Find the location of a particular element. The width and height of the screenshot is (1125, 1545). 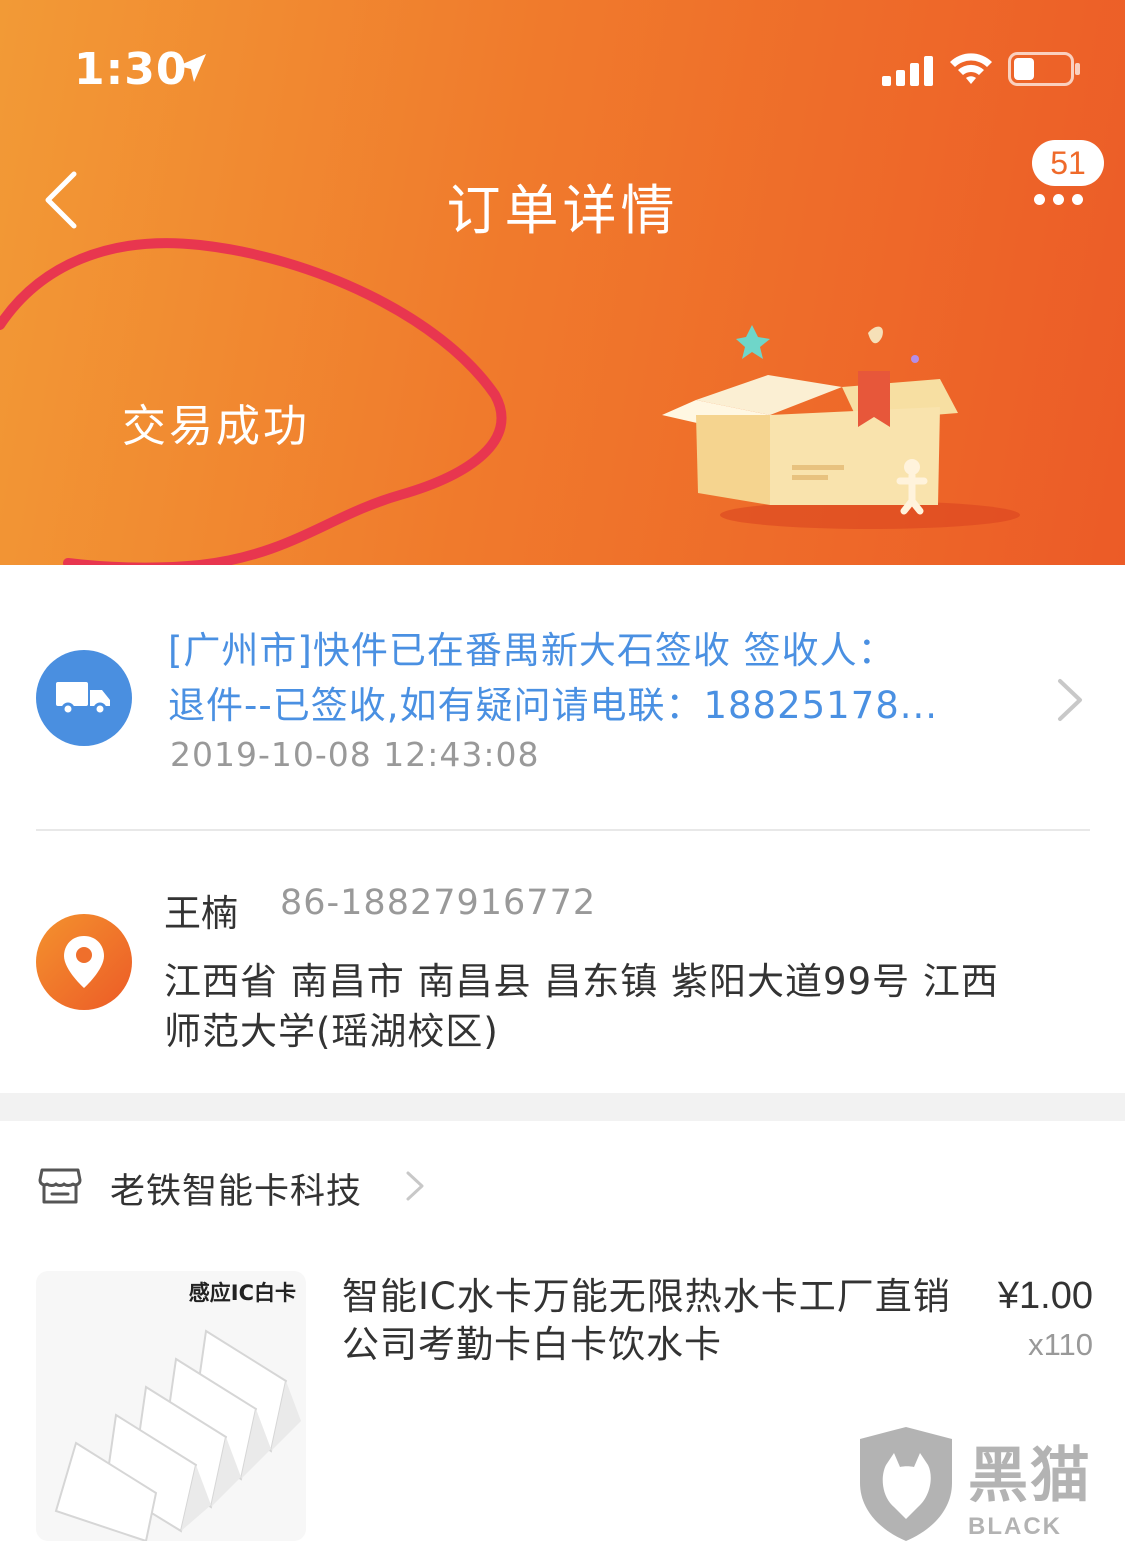

more-button: 51 is located at coordinates (1067, 180).